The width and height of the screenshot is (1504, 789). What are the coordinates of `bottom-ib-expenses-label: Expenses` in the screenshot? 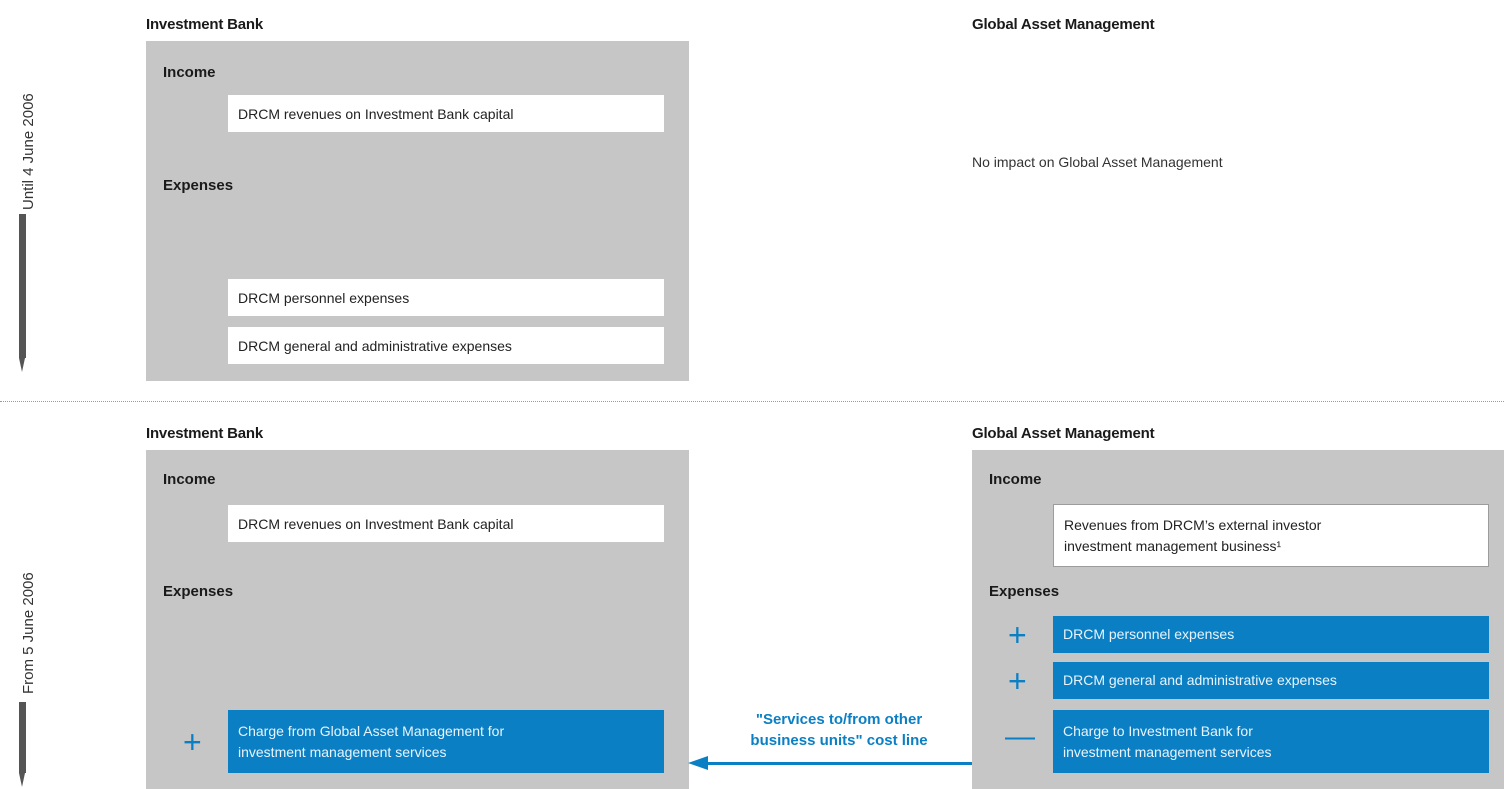 It's located at (198, 591).